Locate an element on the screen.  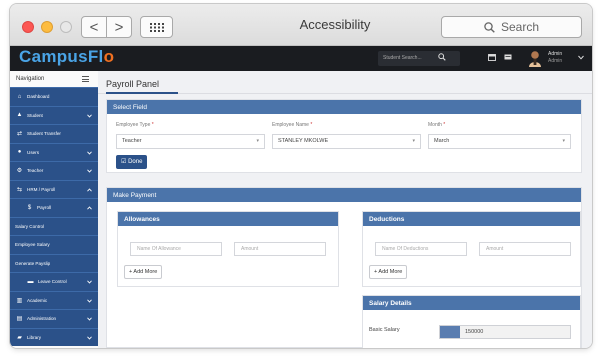
window-search-placeholder: Search is located at coordinates (520, 27).